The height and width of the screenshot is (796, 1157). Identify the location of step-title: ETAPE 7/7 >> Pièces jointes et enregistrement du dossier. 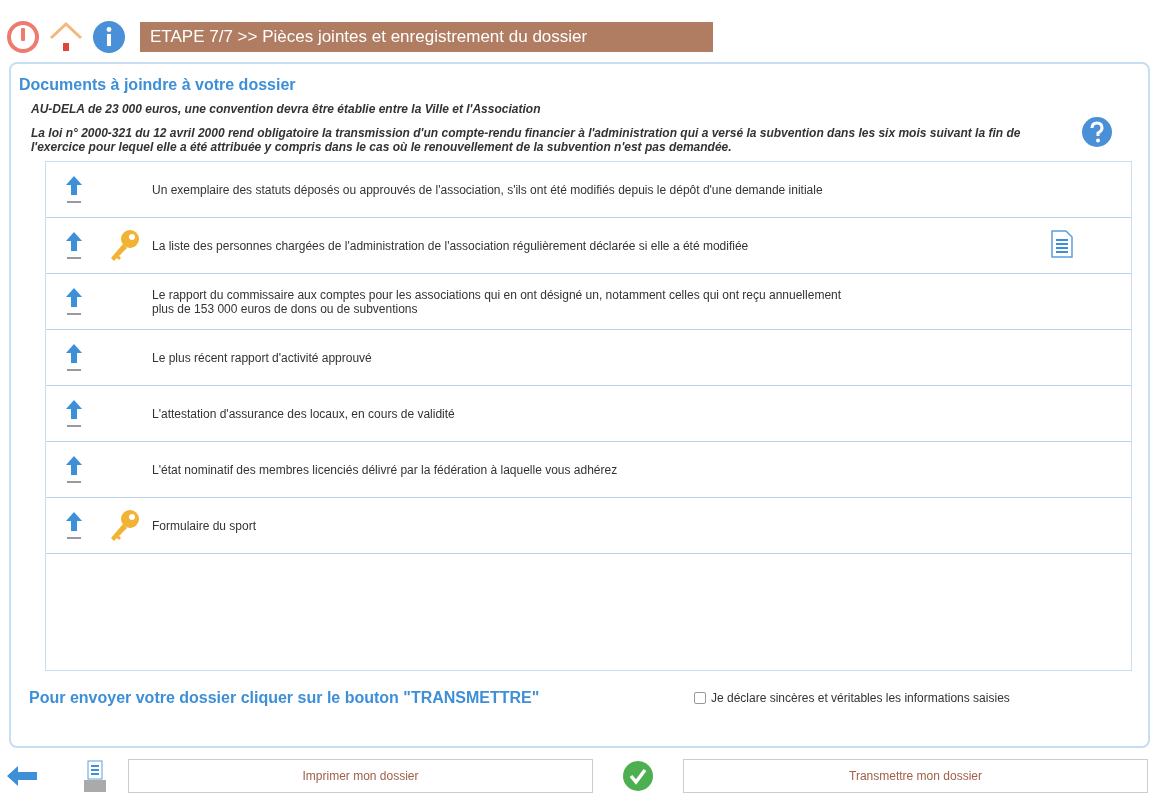
(426, 37).